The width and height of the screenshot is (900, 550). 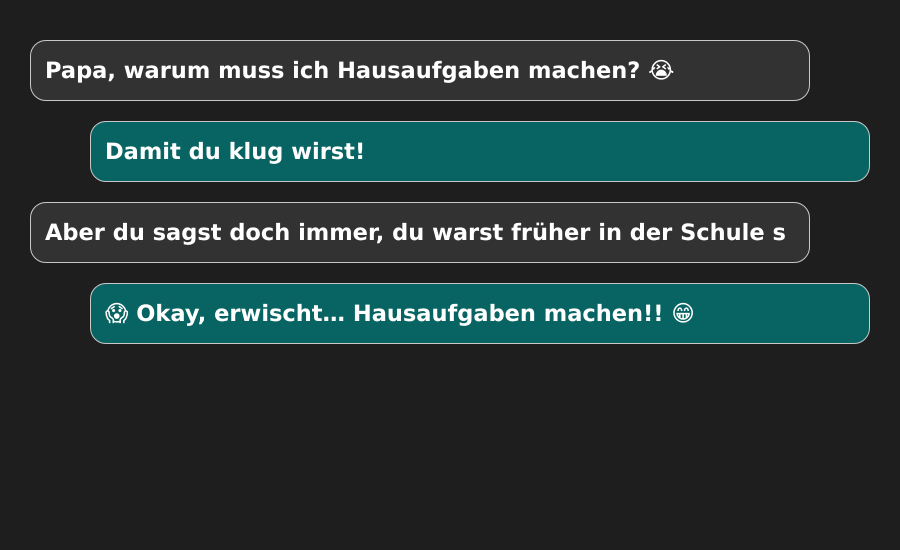 What do you see at coordinates (420, 232) in the screenshot?
I see `message-bubble: Aber du sagst doch immer, du warst früher in der Schule s` at bounding box center [420, 232].